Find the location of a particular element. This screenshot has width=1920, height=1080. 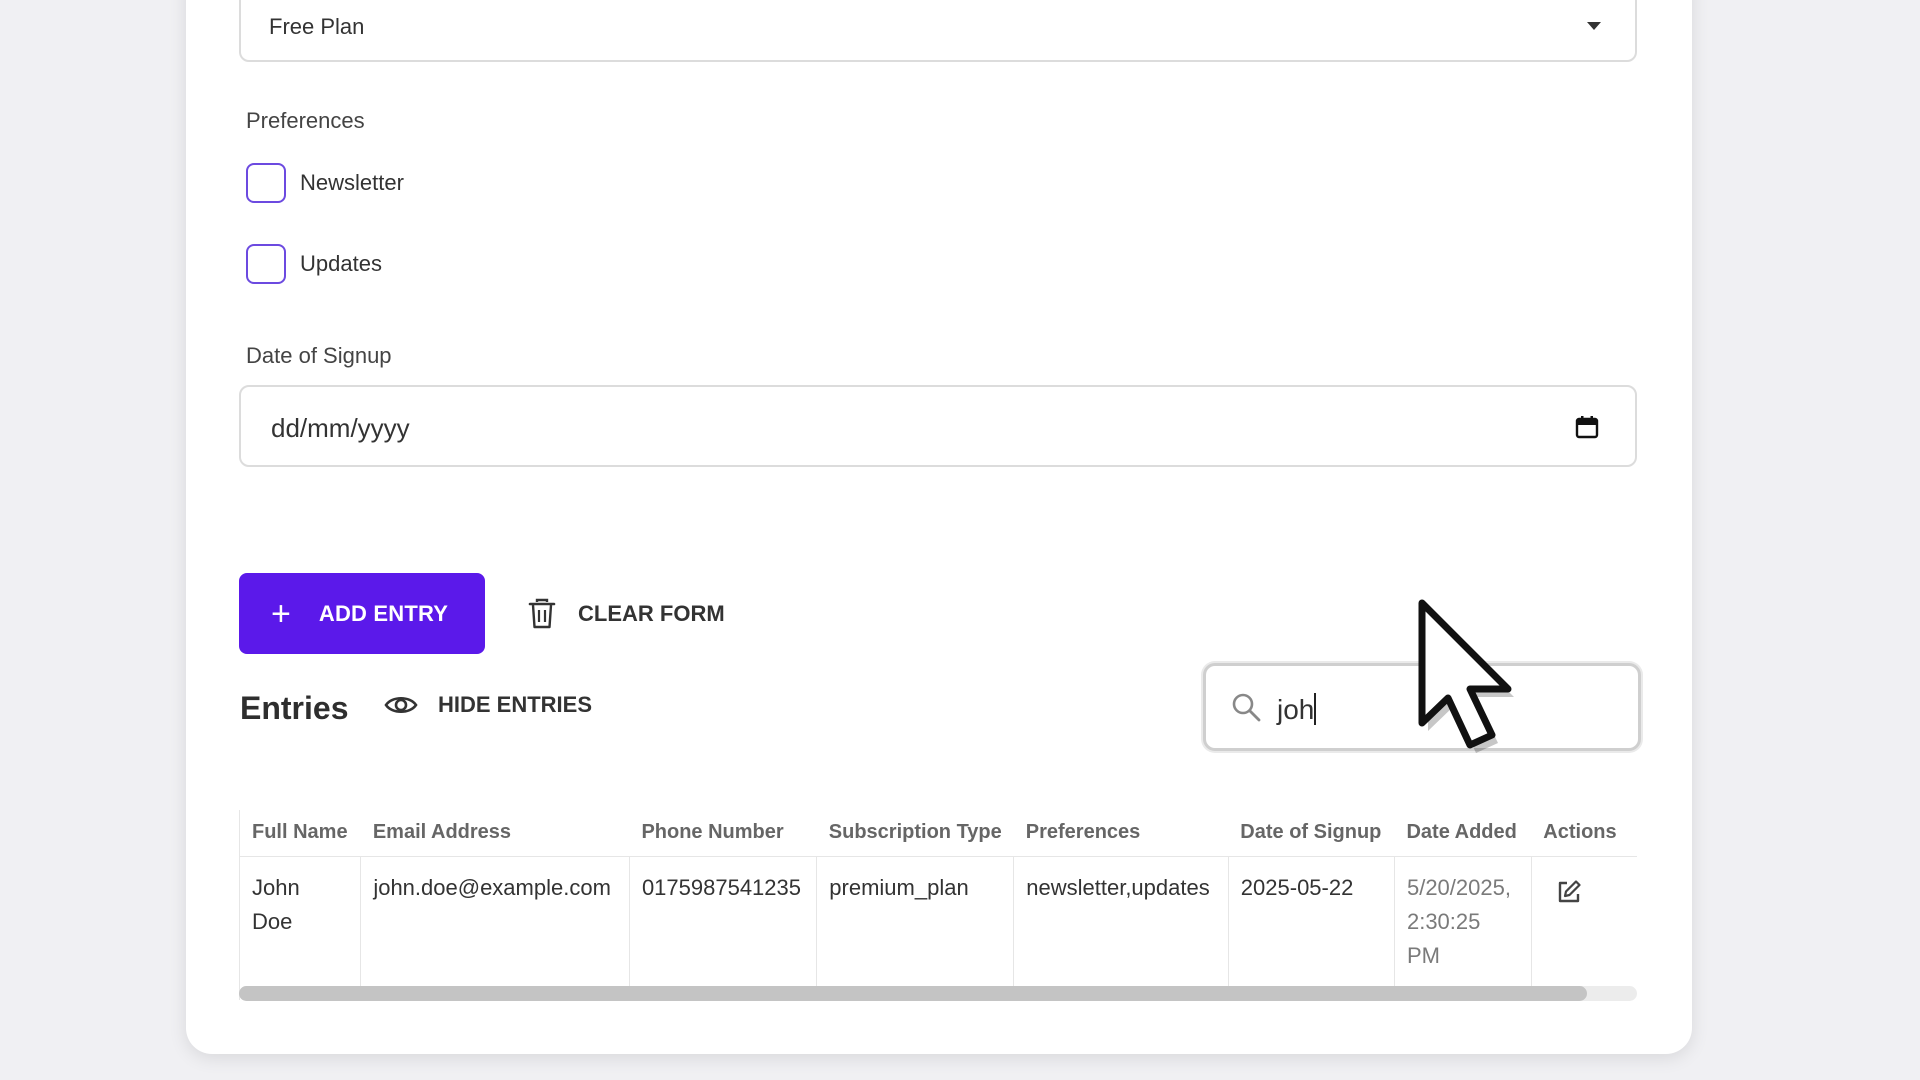

updates-checkbox is located at coordinates (266, 264).